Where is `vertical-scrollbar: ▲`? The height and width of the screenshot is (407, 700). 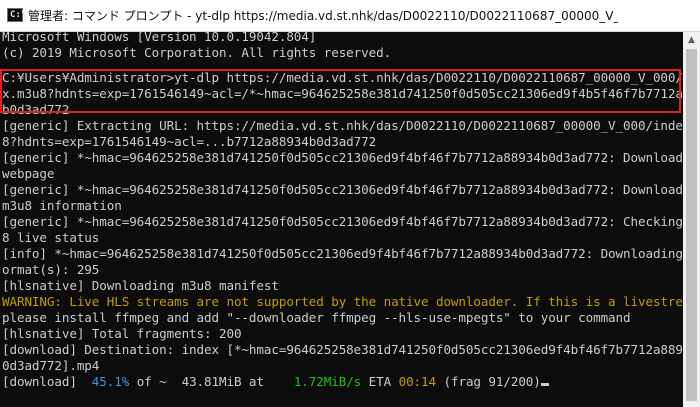 vertical-scrollbar: ▲ is located at coordinates (691, 219).